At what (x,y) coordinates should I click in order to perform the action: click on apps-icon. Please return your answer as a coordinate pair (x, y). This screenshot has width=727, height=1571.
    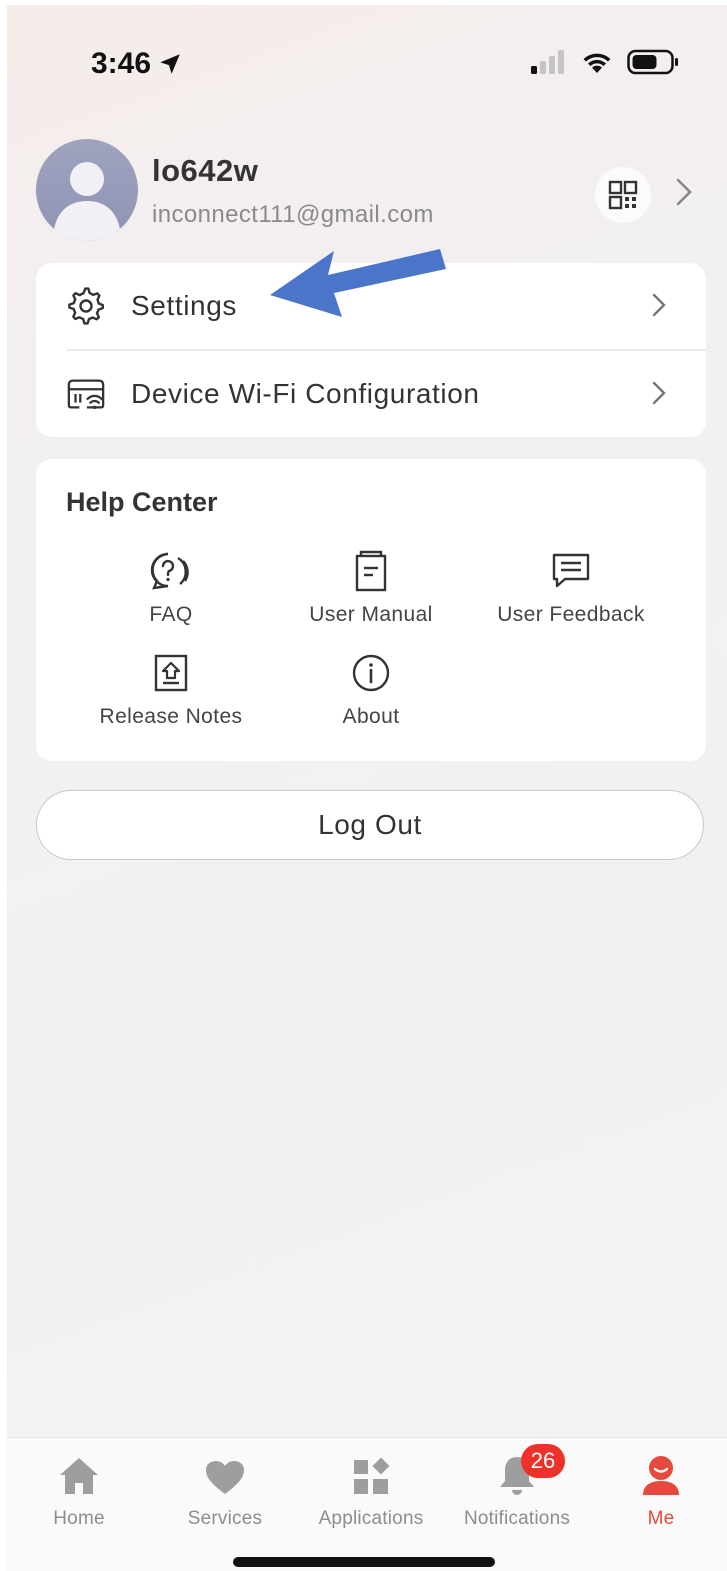
    Looking at the image, I should click on (371, 1474).